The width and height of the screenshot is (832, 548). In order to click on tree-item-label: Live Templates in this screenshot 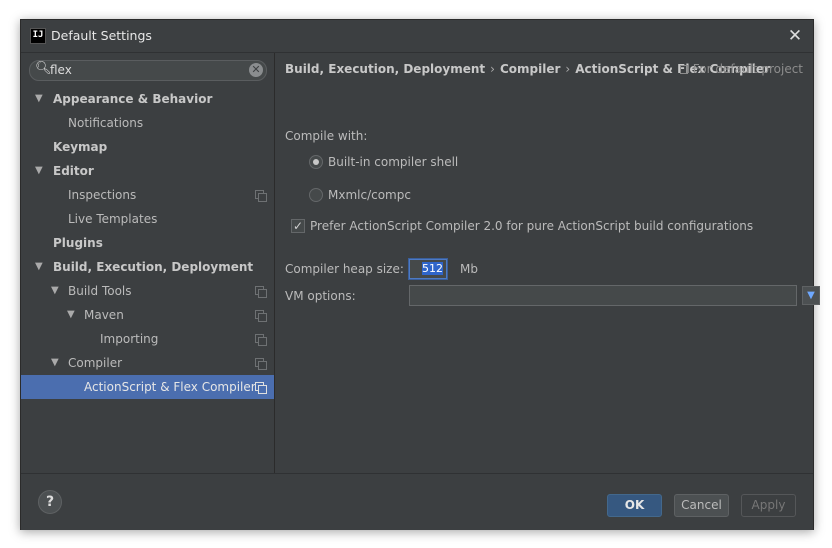, I will do `click(113, 219)`.